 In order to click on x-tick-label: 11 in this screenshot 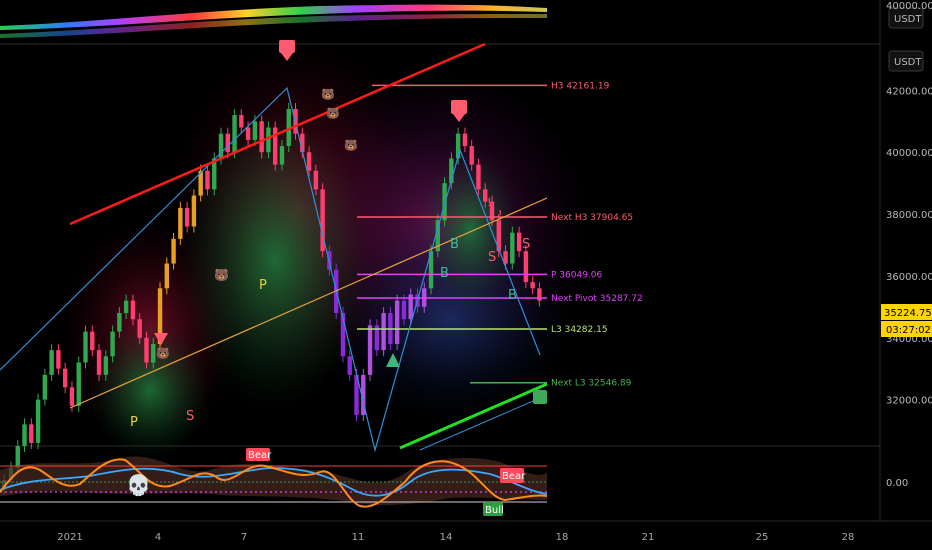, I will do `click(358, 537)`.